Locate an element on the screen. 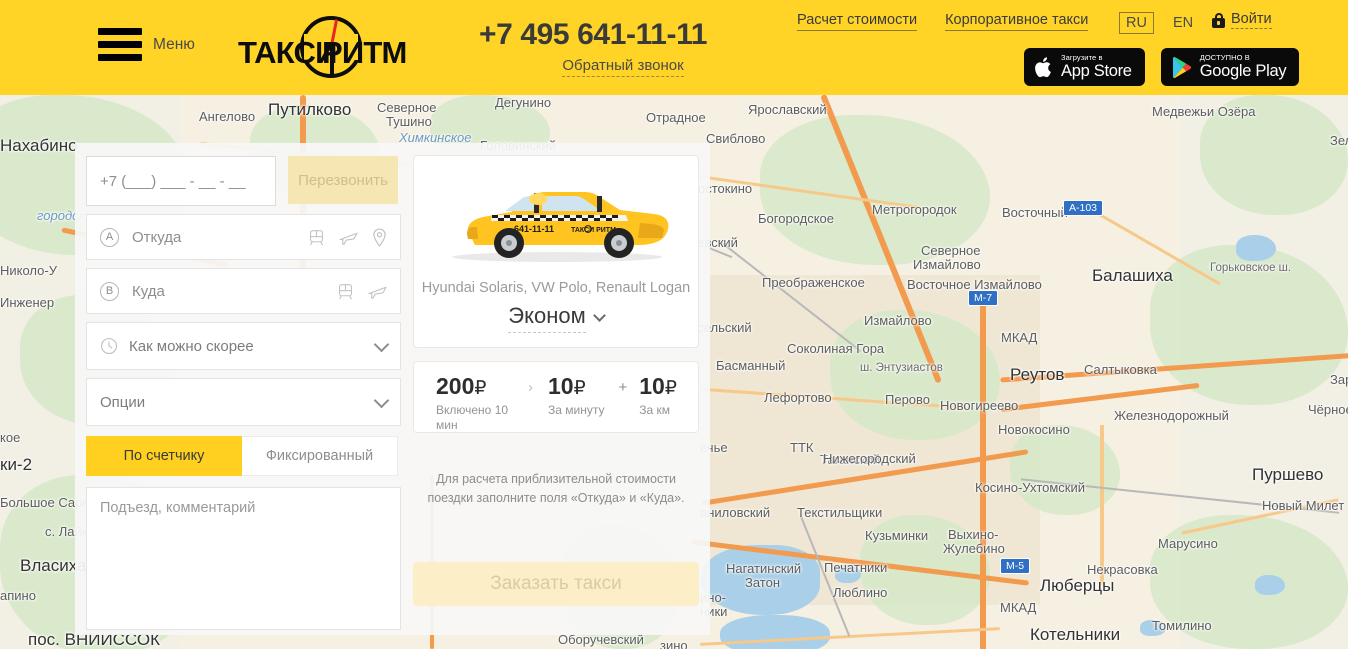 The width and height of the screenshot is (1348, 649). google-play-button: ДОСТУПНО В Google Play is located at coordinates (1230, 67).